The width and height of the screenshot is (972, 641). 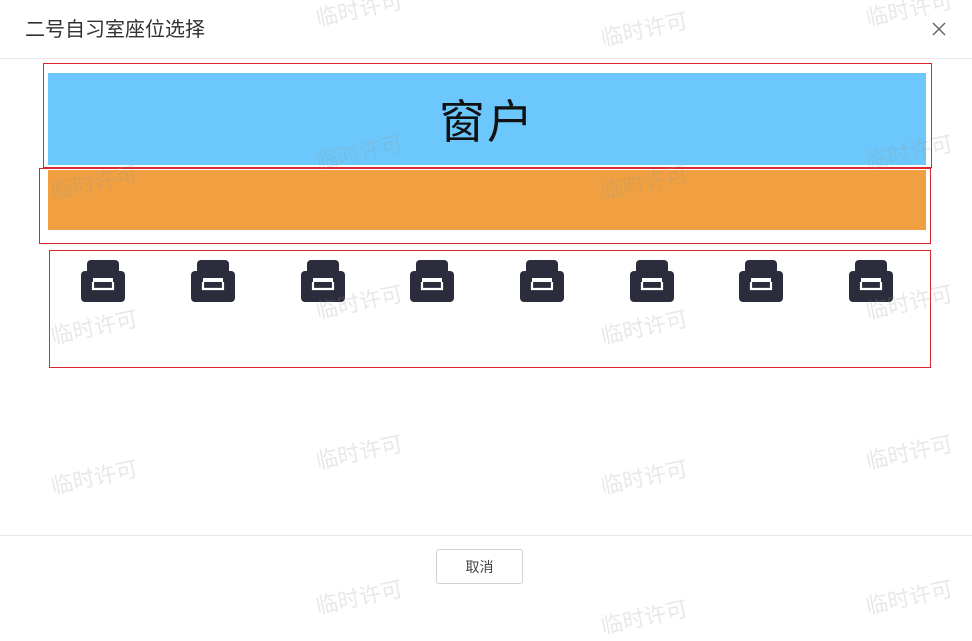 What do you see at coordinates (652, 281) in the screenshot?
I see `seat-6-armchair-icon` at bounding box center [652, 281].